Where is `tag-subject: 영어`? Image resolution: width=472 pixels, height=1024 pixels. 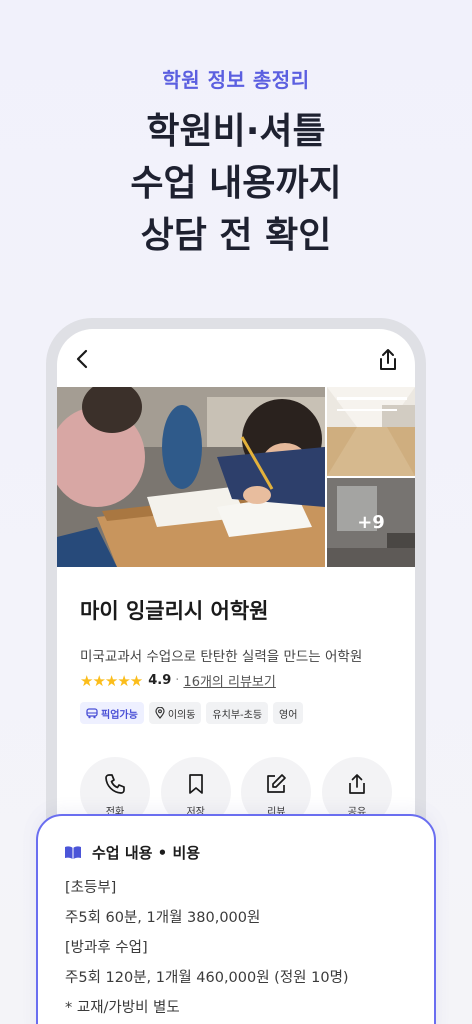
tag-subject: 영어 is located at coordinates (288, 713).